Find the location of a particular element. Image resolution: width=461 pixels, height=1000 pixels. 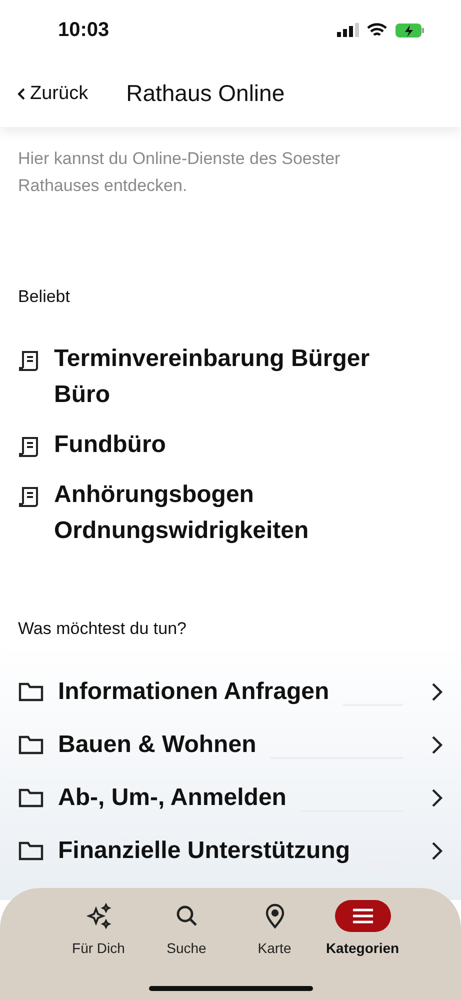

menu-icon is located at coordinates (362, 916).